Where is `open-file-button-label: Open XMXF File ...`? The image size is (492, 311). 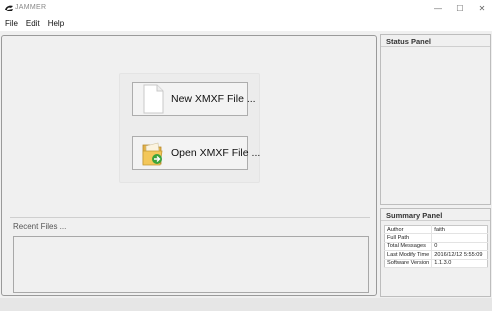 open-file-button-label: Open XMXF File ... is located at coordinates (216, 153).